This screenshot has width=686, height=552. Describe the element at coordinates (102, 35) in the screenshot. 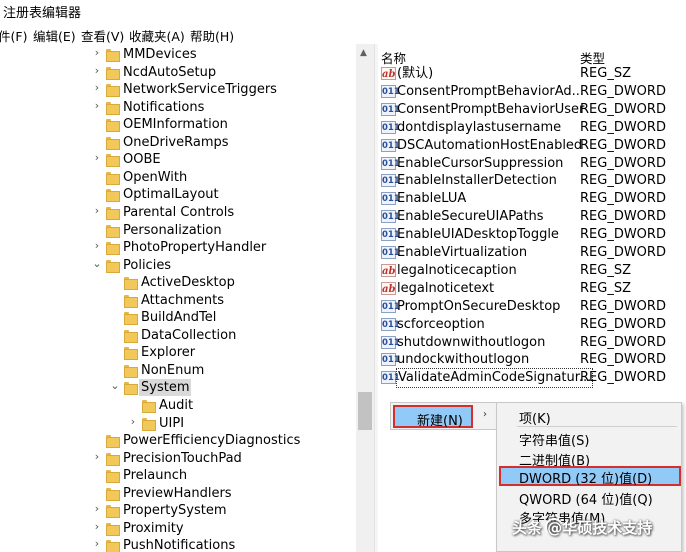

I see `menu-view: 查看(V)` at that location.